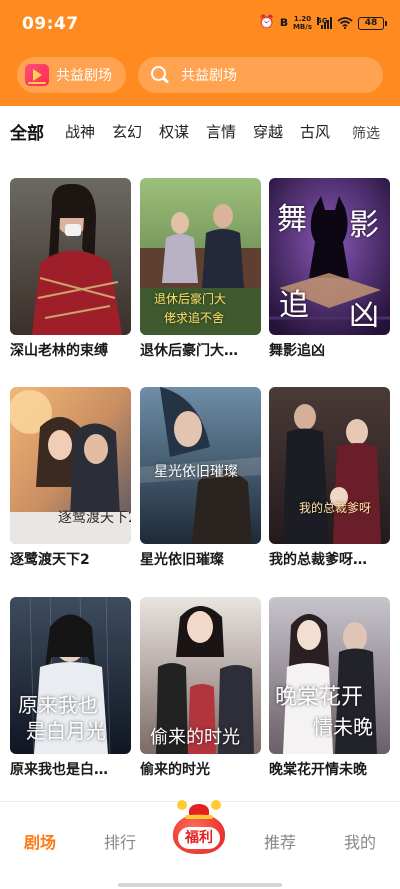 Image resolution: width=400 pixels, height=889 pixels. What do you see at coordinates (372, 23) in the screenshot?
I see `battery-indicator: 48` at bounding box center [372, 23].